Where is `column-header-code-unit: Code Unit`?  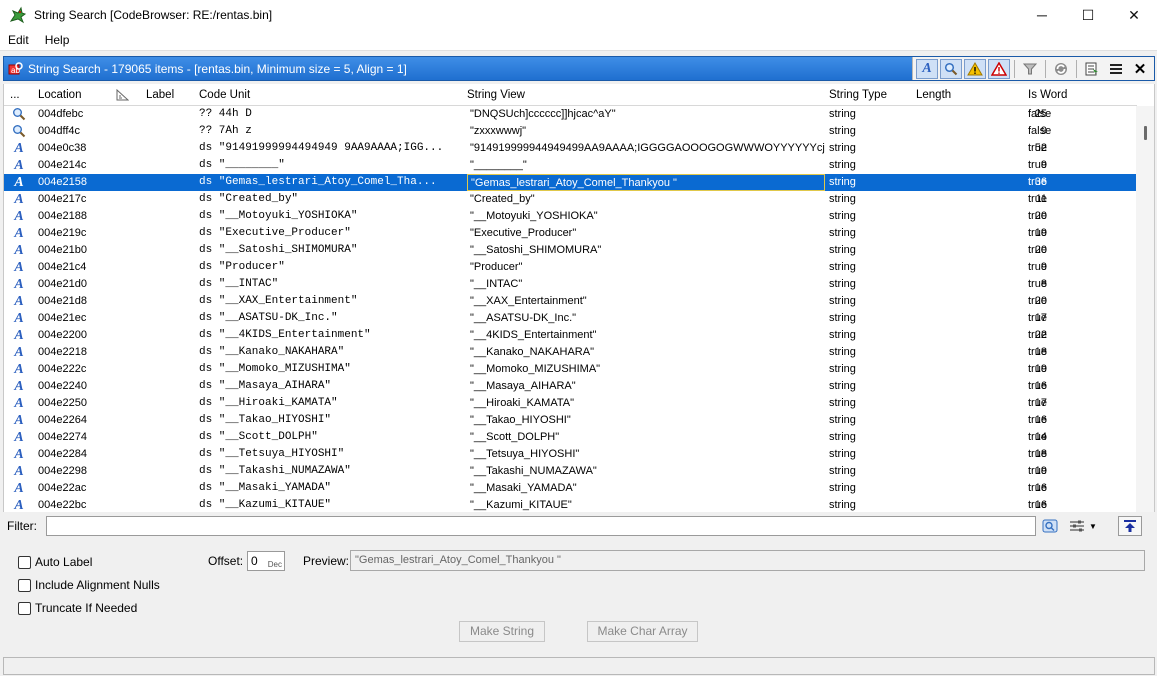 column-header-code-unit: Code Unit is located at coordinates (224, 95).